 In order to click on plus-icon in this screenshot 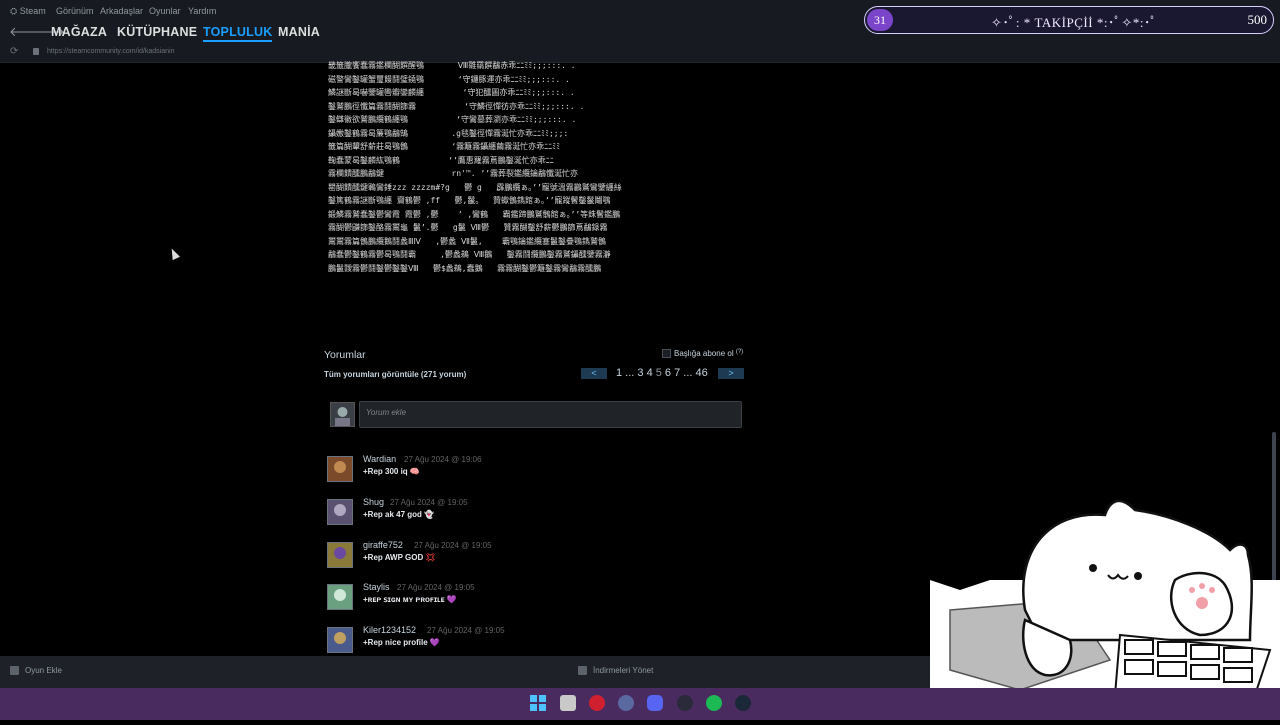, I will do `click(14, 671)`.